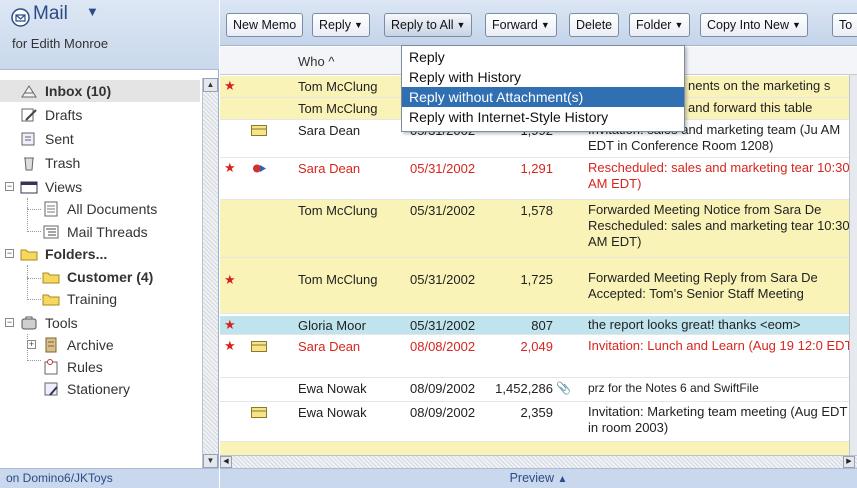  What do you see at coordinates (34, 220) in the screenshot?
I see `tree-connector` at bounding box center [34, 220].